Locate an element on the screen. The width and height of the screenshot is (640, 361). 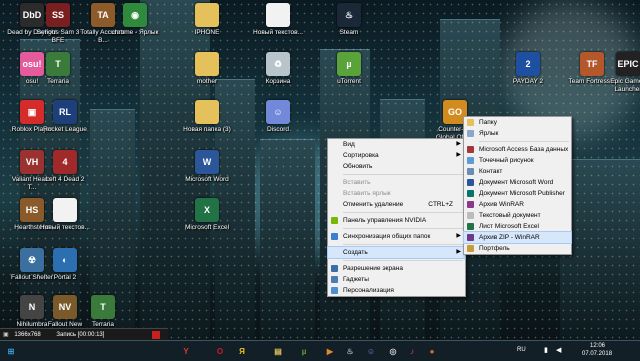
desktop-icon-terraria: T Terraria is located at coordinates (58, 69).